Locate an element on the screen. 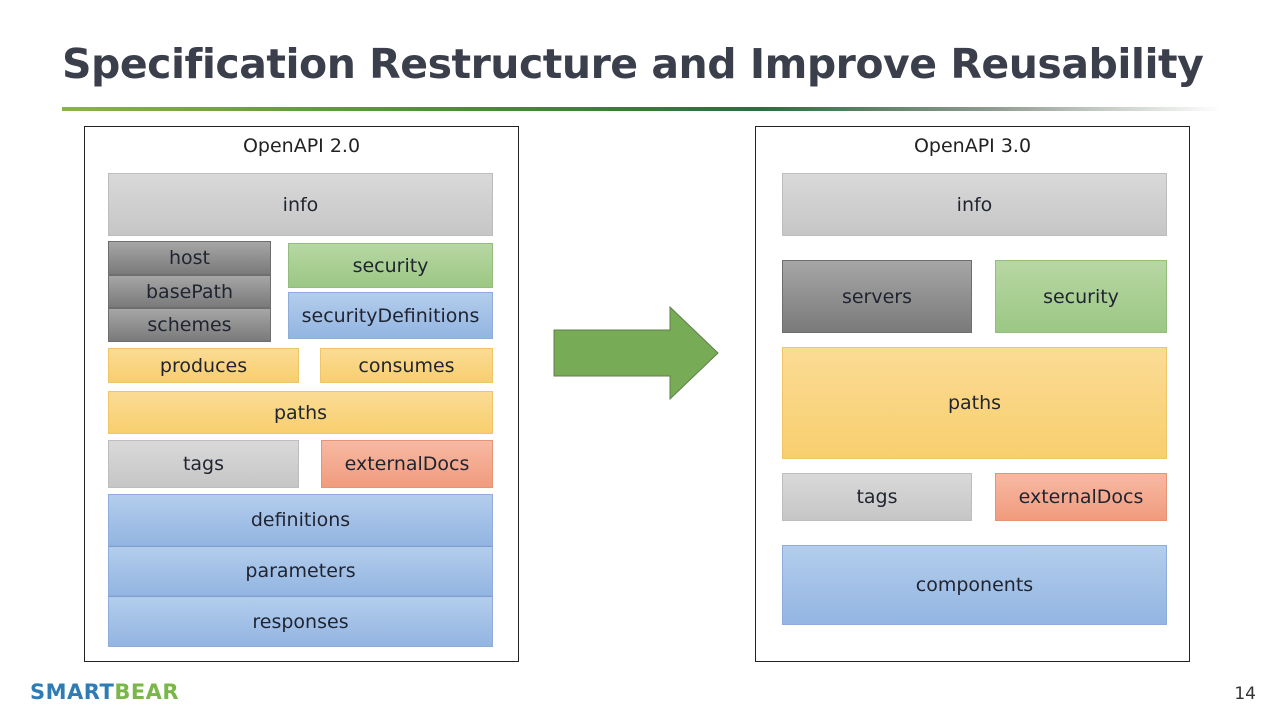 This screenshot has height=720, width=1280. block-consumes: consumes is located at coordinates (406, 365).